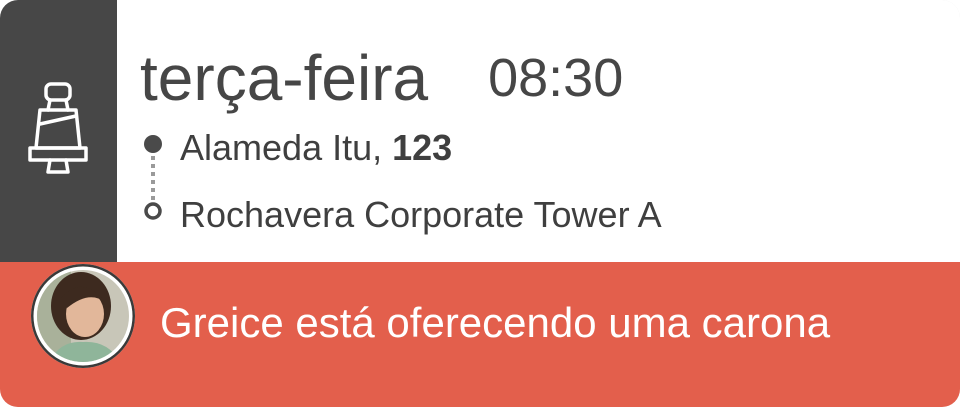 The image size is (960, 407). Describe the element at coordinates (495, 322) in the screenshot. I see `offer-text: Greice está oferecendo uma carona` at that location.